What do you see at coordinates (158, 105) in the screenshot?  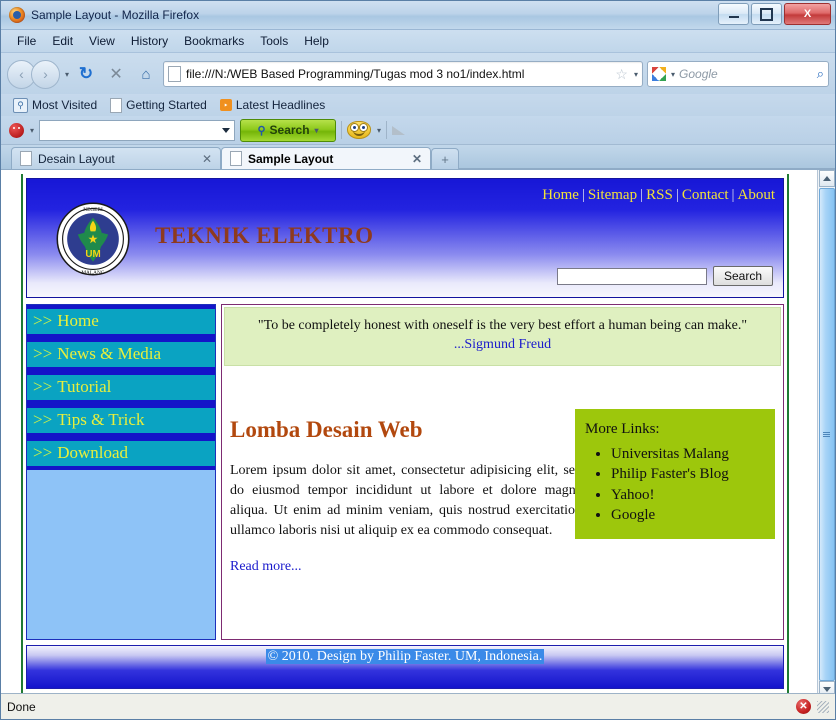 I see `bookmark-getting-started: Getting Started` at bounding box center [158, 105].